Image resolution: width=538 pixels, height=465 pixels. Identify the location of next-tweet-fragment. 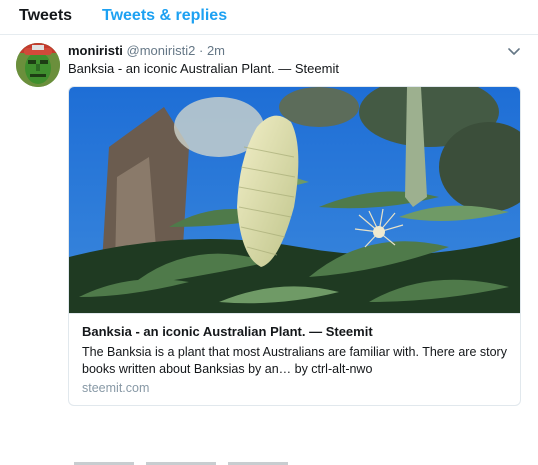
(218, 460).